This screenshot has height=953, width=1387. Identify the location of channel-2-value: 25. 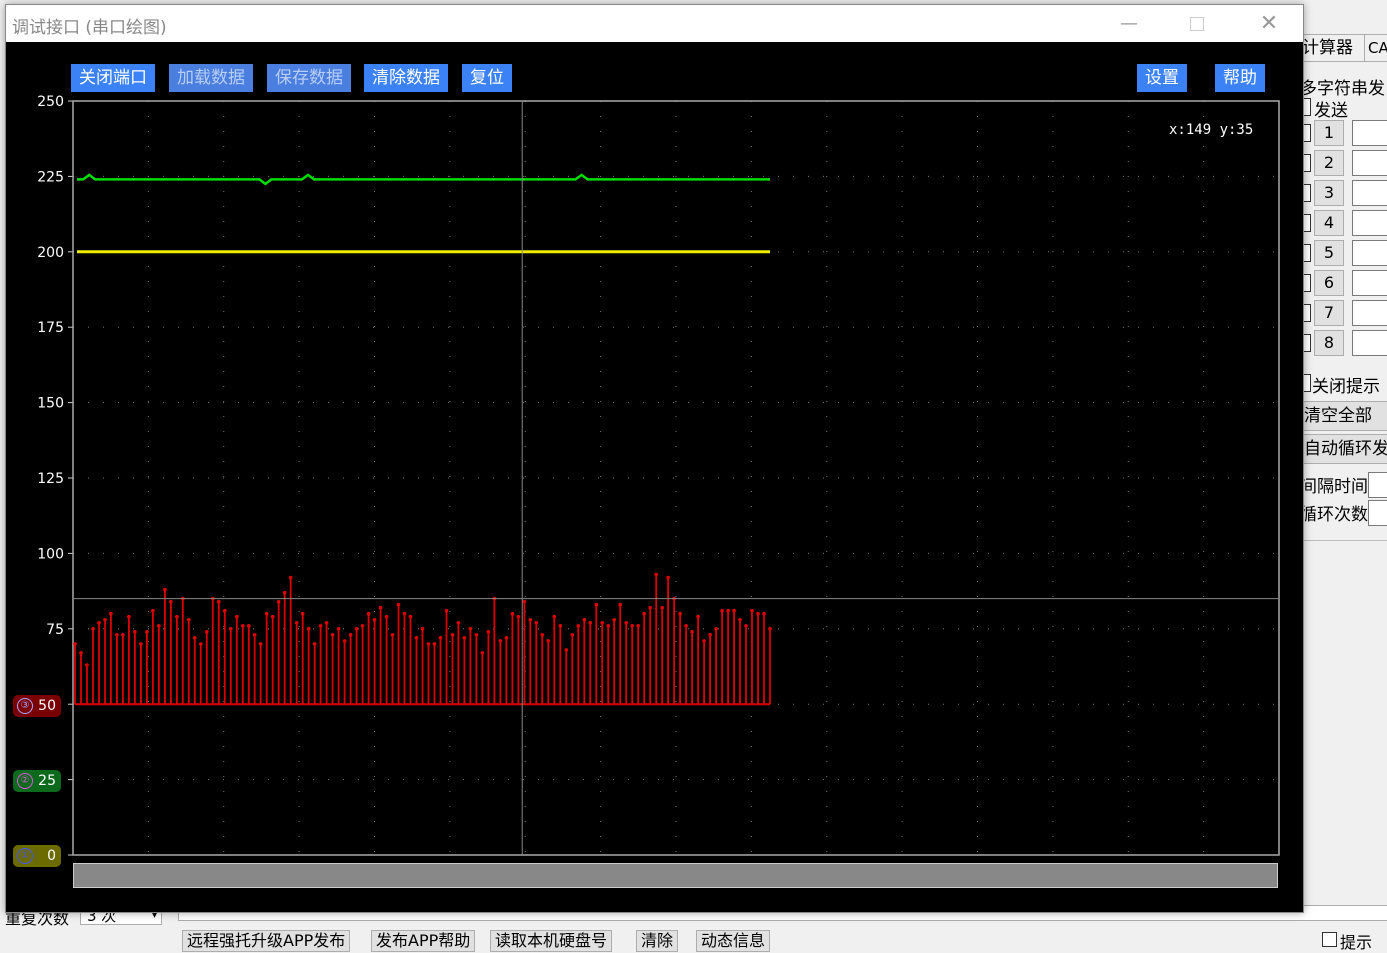
(47, 781).